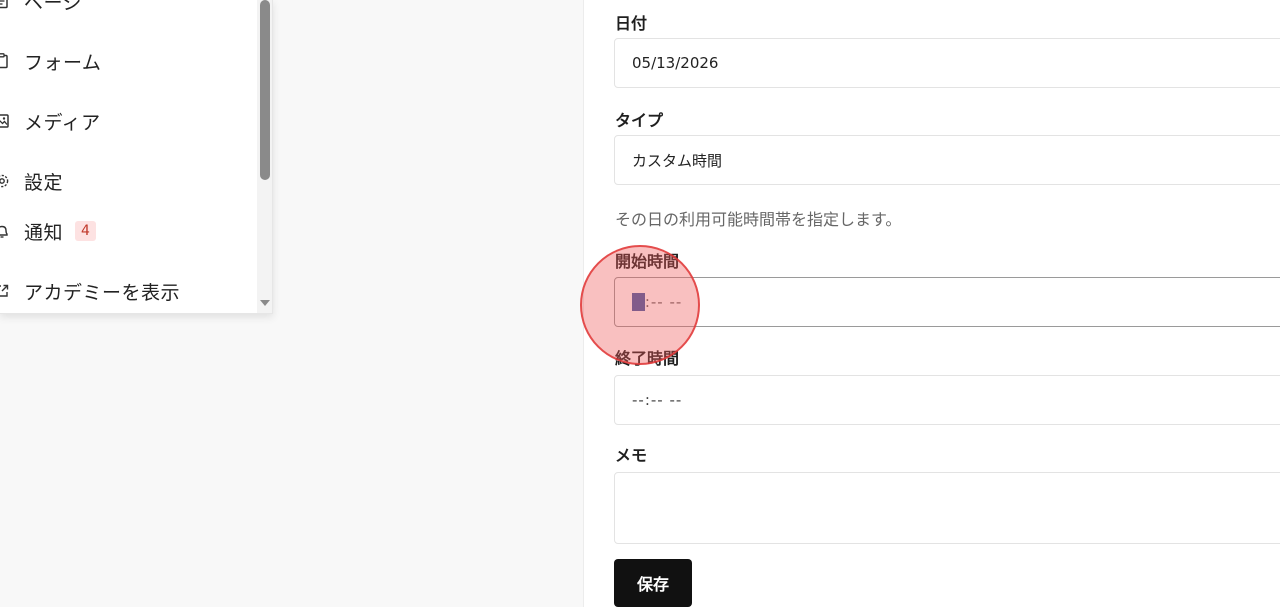 This screenshot has width=1280, height=607. What do you see at coordinates (136, 157) in the screenshot?
I see `sidebar-menu-panel: ページ フォーム メディア 設定 通知 4 アカデミーを表示` at bounding box center [136, 157].